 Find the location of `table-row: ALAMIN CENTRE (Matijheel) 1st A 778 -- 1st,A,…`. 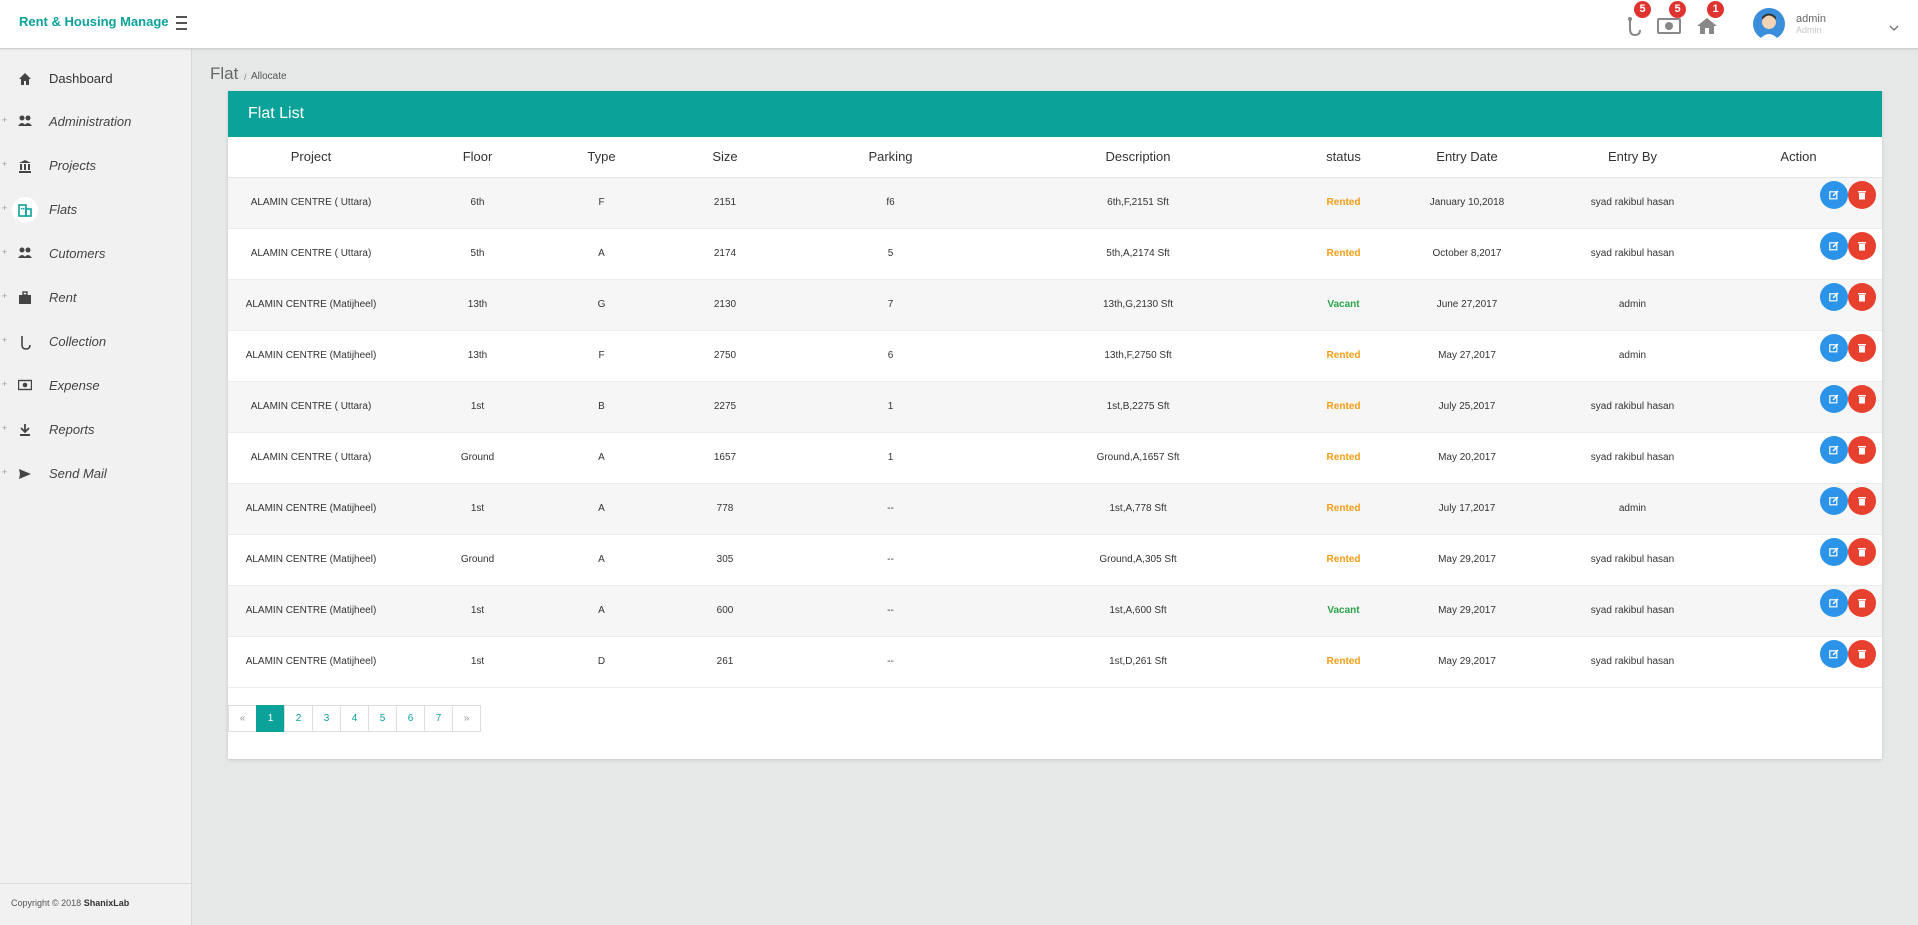

table-row: ALAMIN CENTRE (Matijheel) 1st A 778 -- 1st,A,… is located at coordinates (1055, 509).